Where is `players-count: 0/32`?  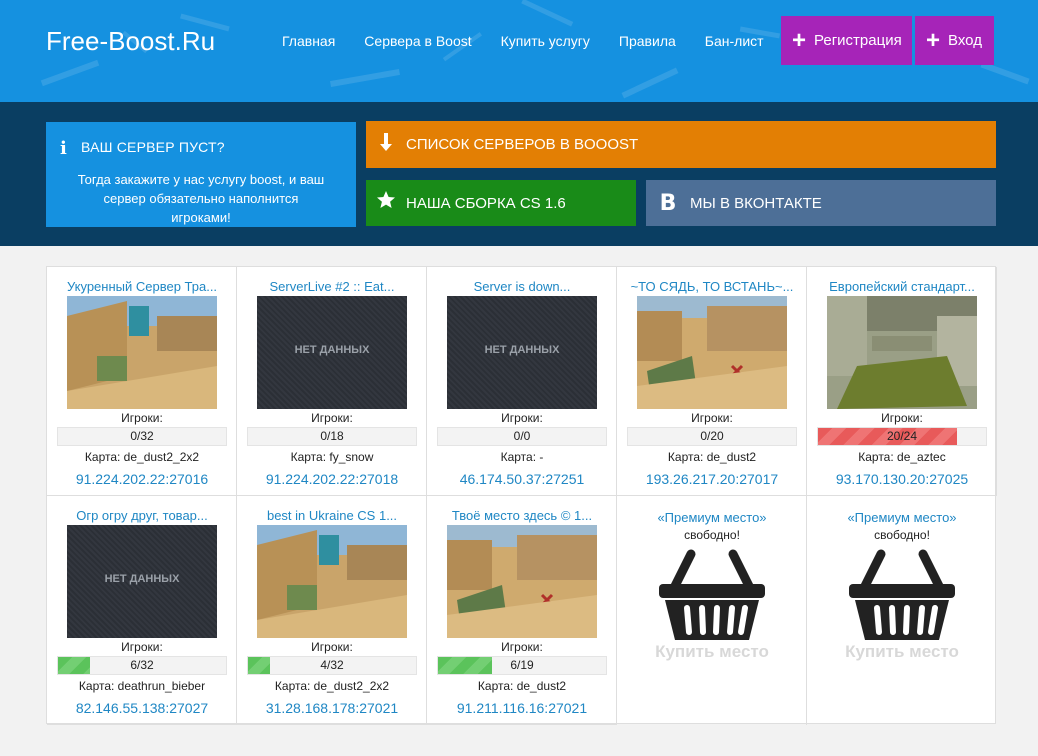 players-count: 0/32 is located at coordinates (142, 436).